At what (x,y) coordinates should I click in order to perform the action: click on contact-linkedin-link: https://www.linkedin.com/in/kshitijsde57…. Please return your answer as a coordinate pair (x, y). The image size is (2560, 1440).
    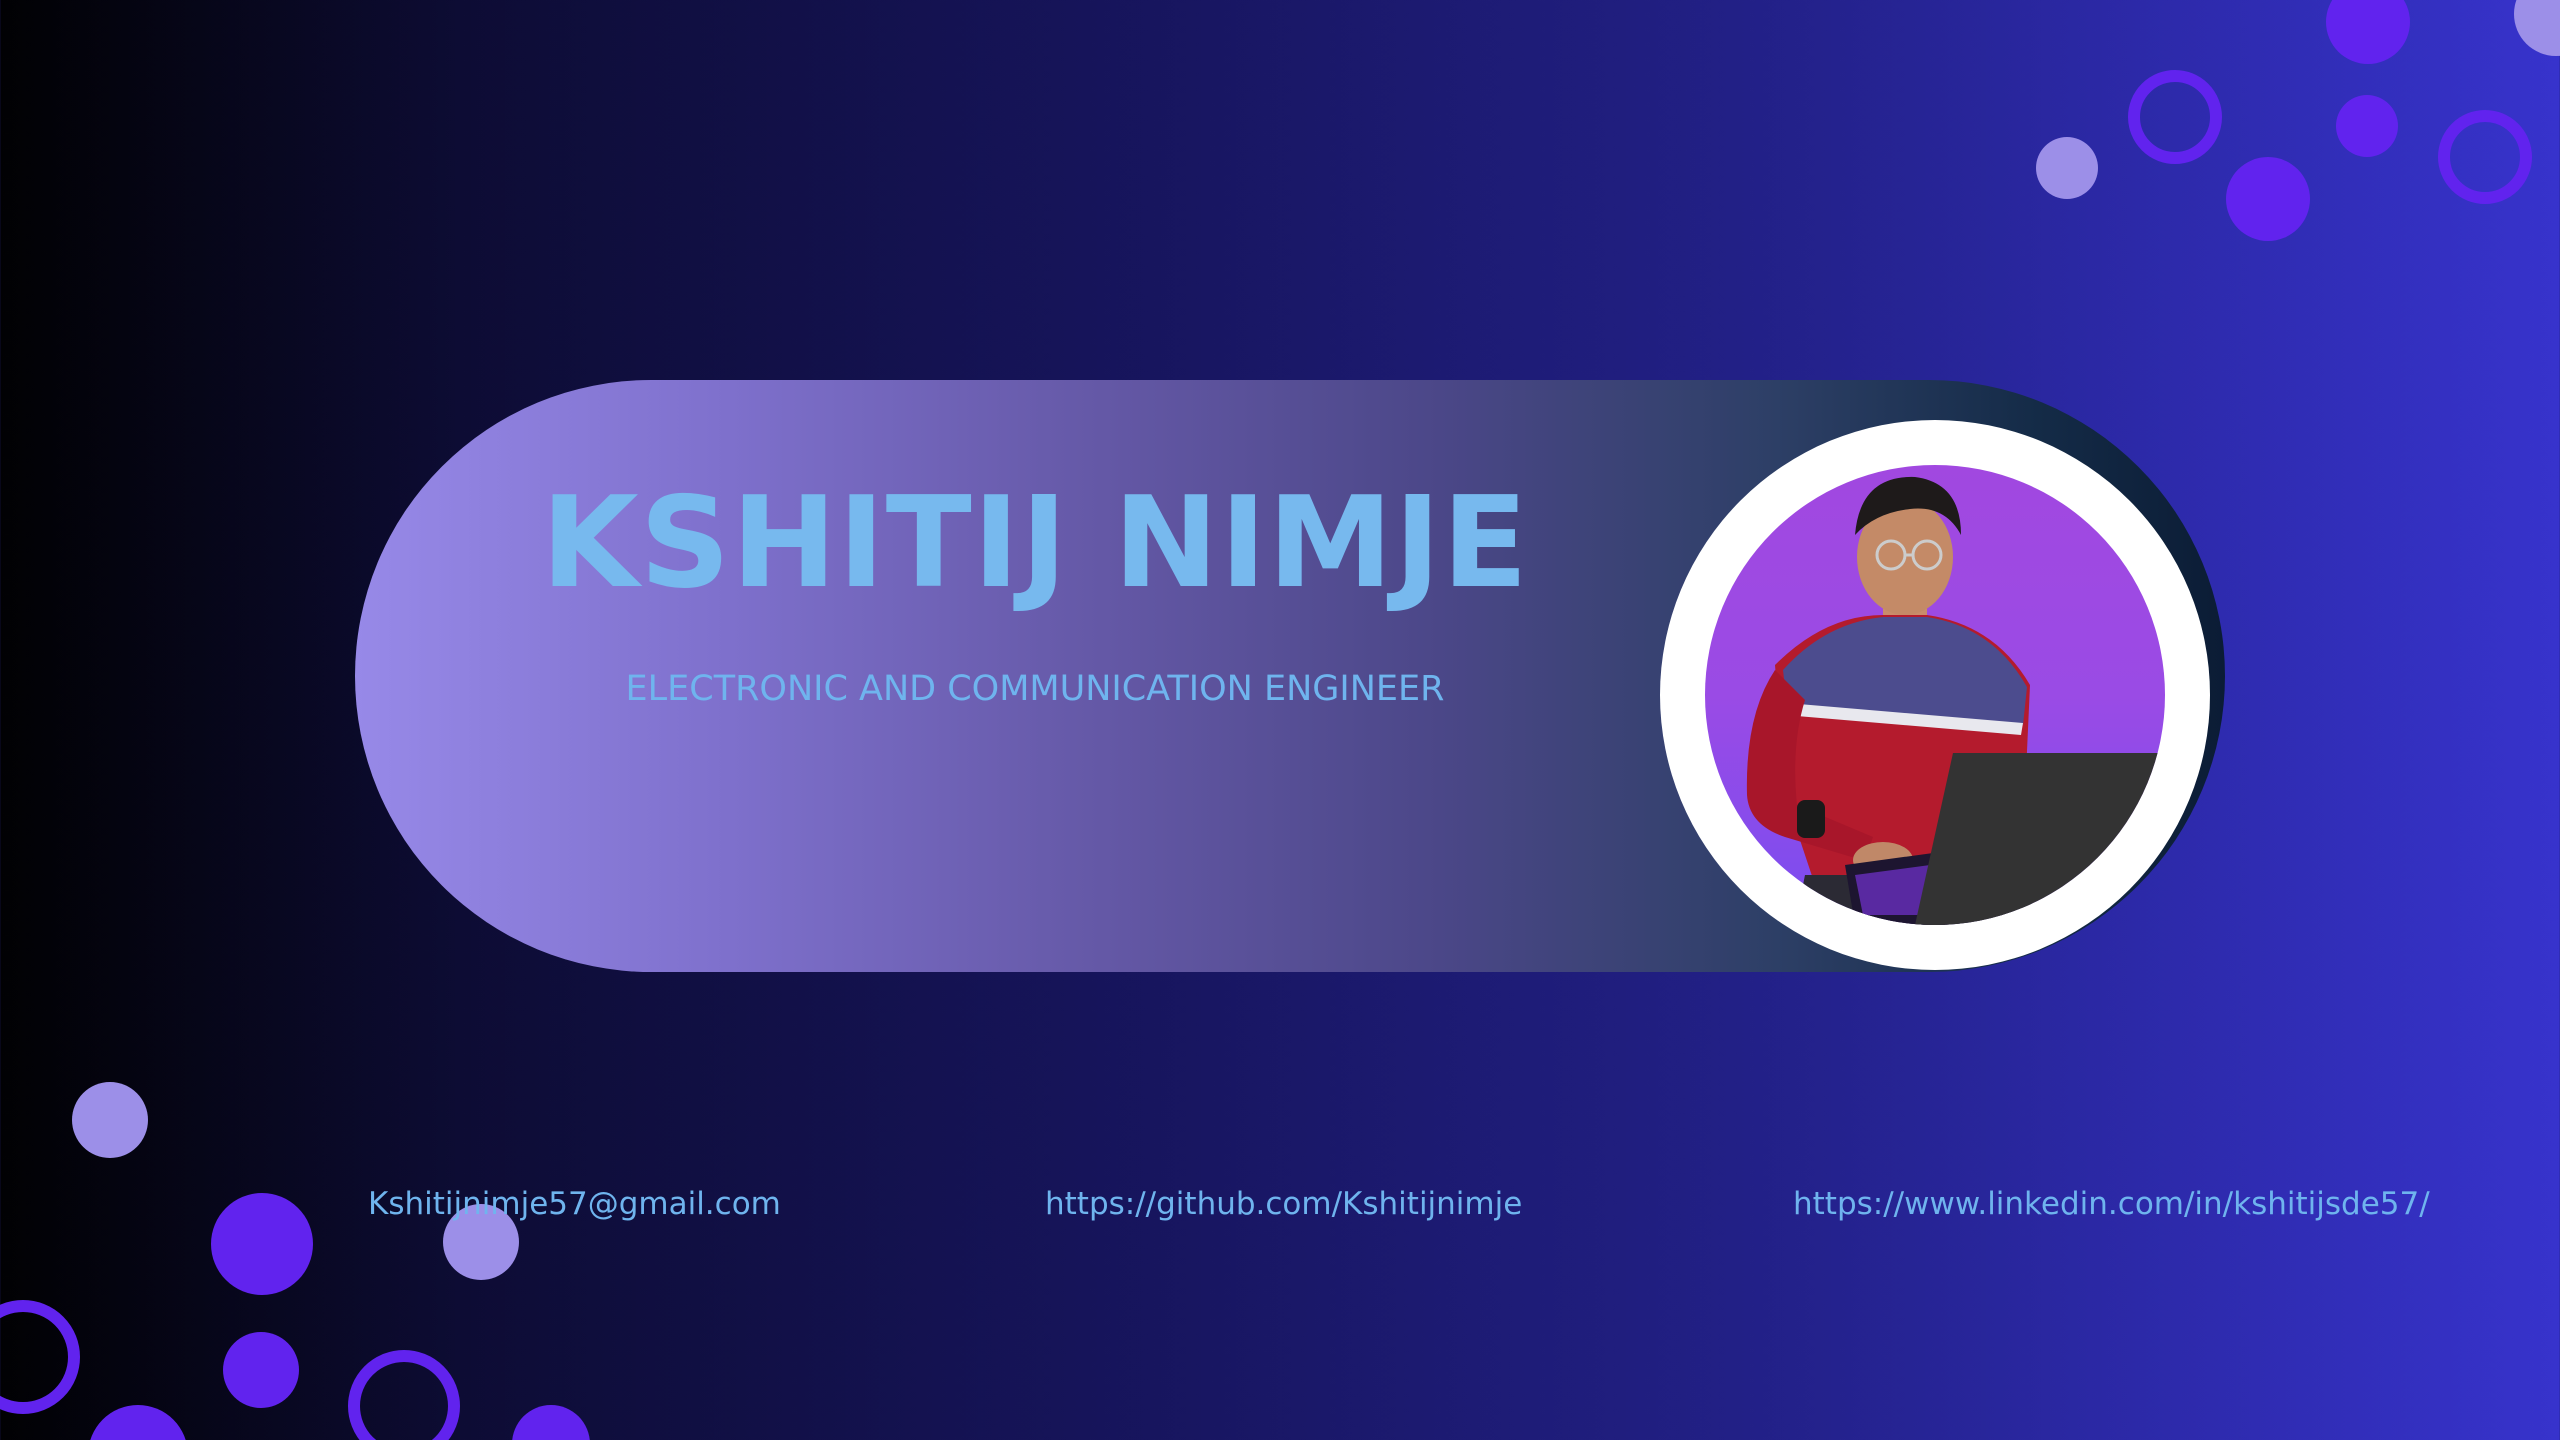
    Looking at the image, I should click on (2111, 1204).